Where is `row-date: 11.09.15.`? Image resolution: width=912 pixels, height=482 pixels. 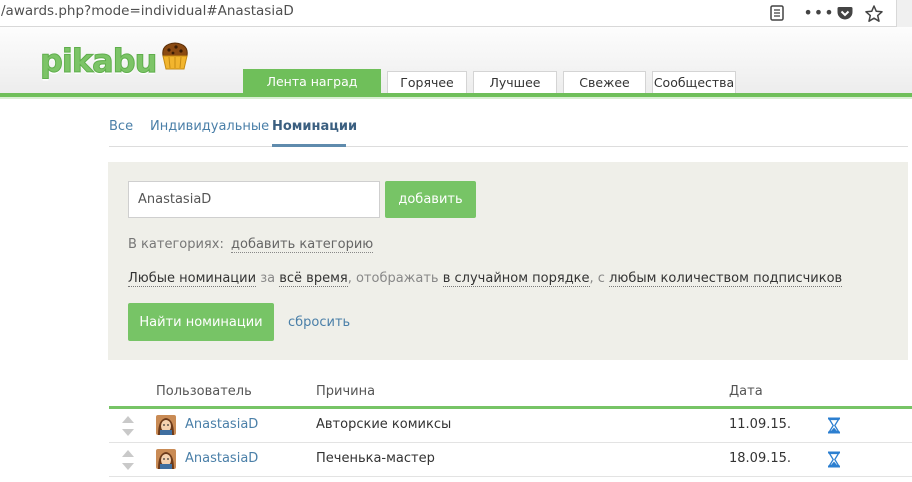 row-date: 11.09.15. is located at coordinates (760, 424).